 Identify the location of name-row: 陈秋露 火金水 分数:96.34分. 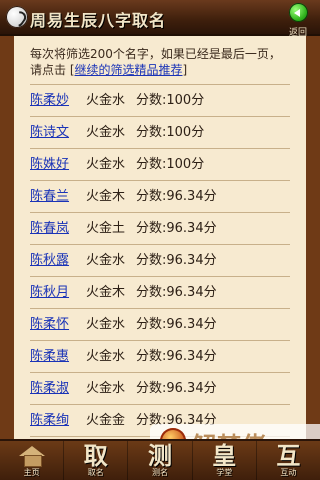
(160, 260).